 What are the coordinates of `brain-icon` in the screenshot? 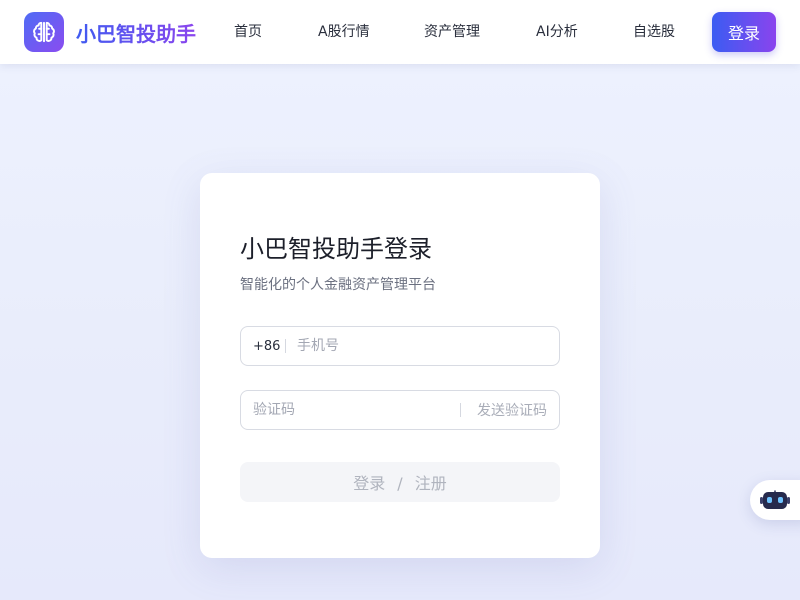 It's located at (44, 32).